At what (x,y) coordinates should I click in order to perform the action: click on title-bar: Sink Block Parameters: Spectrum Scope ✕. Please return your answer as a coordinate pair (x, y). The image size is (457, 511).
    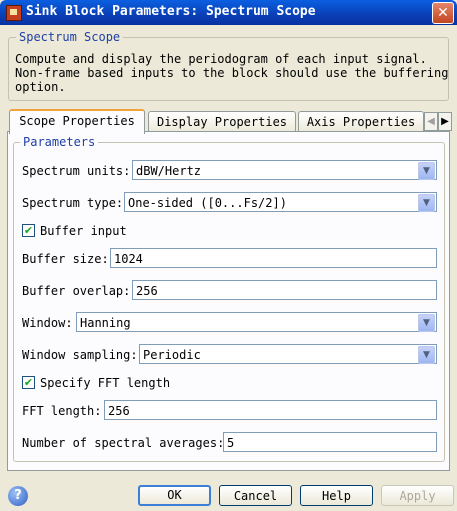
    Looking at the image, I should click on (228, 12).